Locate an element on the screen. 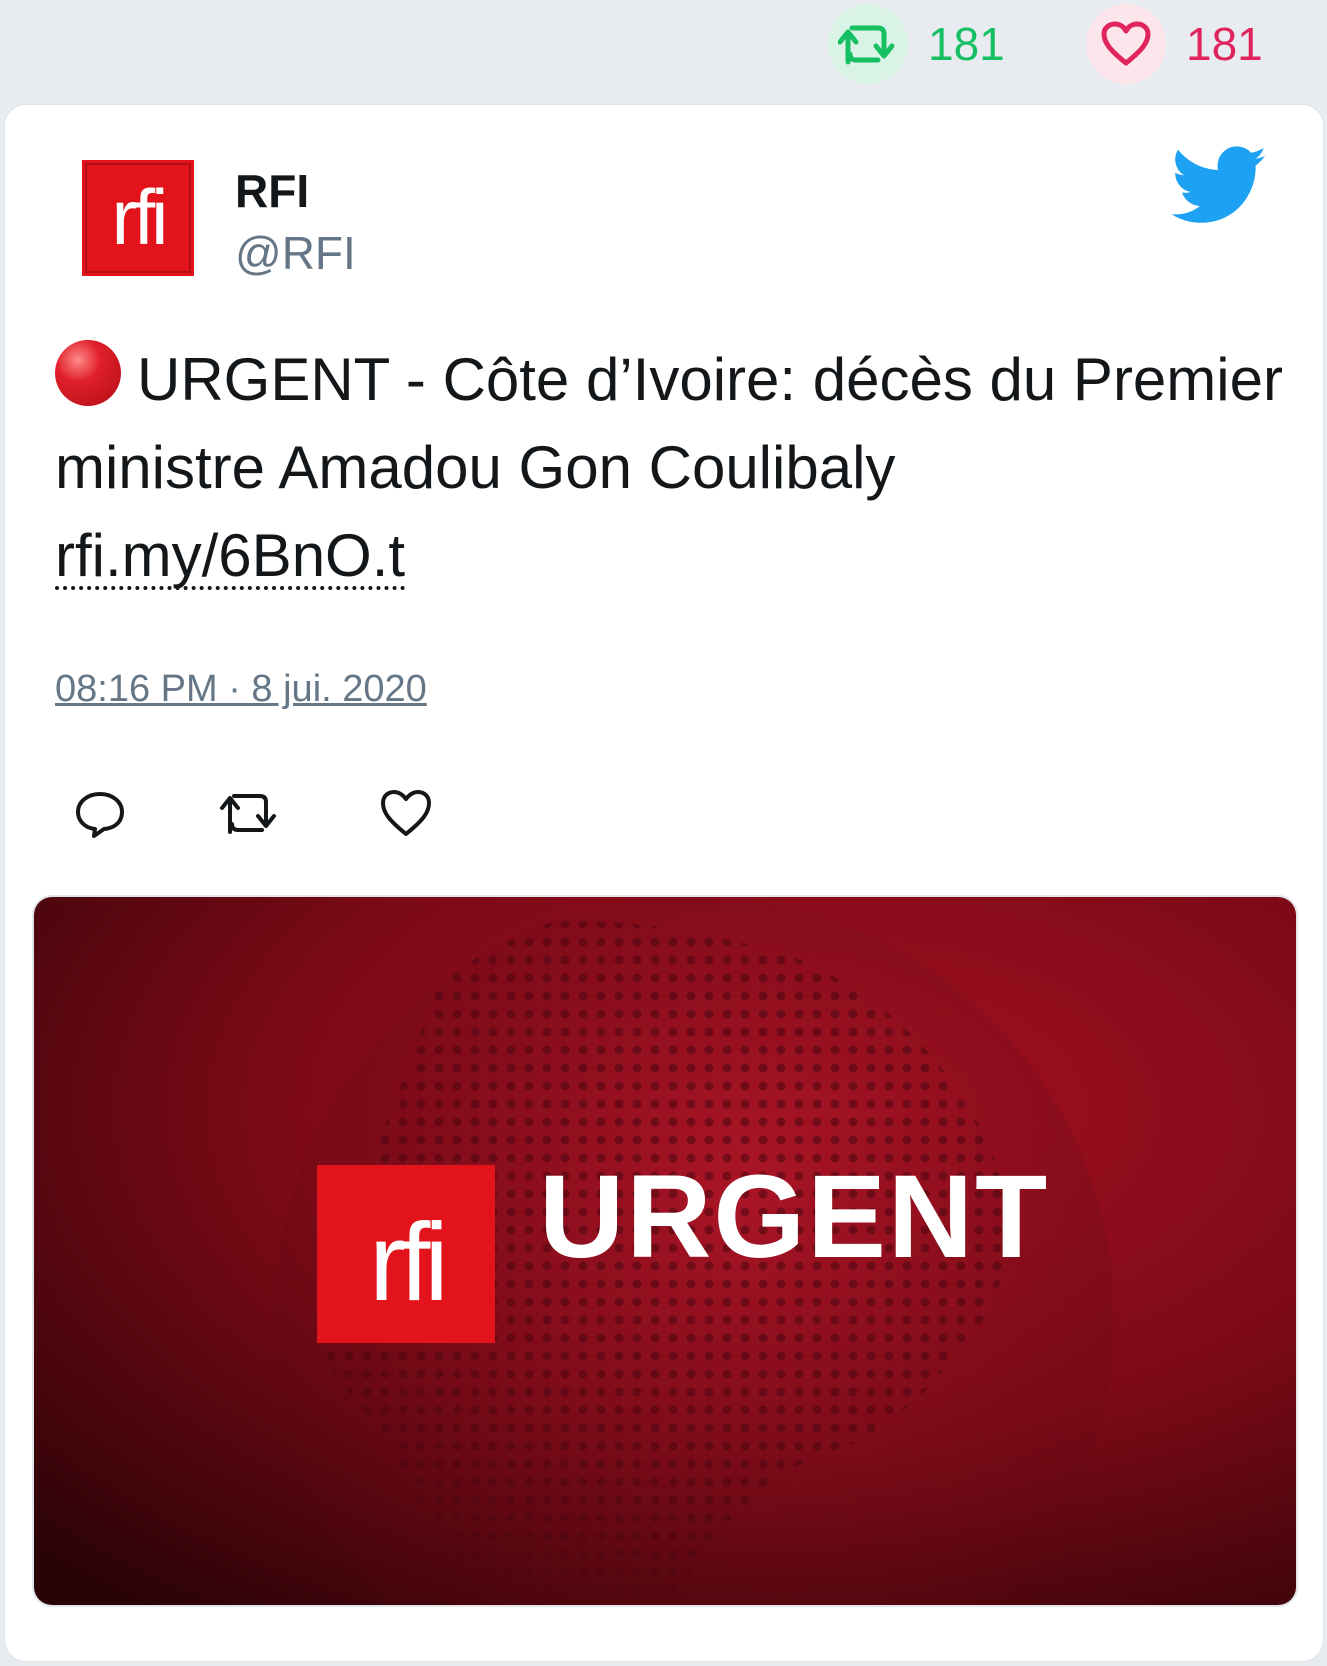  media-headline: URGENT is located at coordinates (794, 1217).